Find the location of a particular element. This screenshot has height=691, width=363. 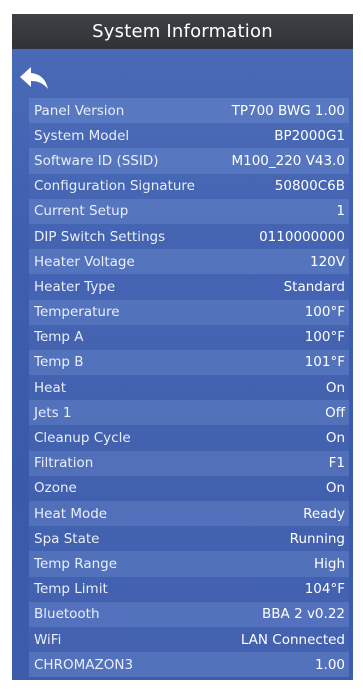

info-row: Software ID (SSID) M100_220 V43.0 is located at coordinates (189, 161).